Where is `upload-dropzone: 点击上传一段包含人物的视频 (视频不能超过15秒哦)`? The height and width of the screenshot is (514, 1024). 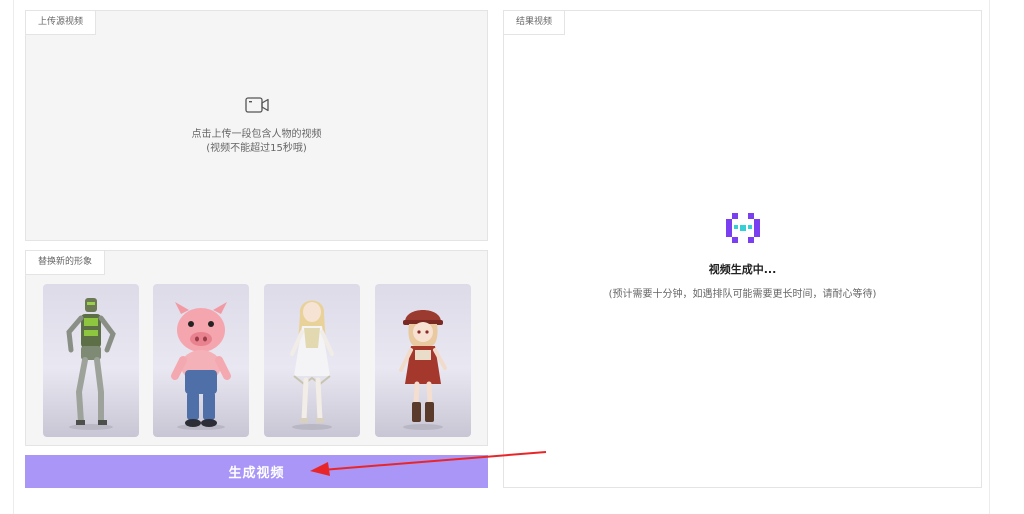
upload-dropzone: 点击上传一段包含人物的视频 (视频不能超过15秒哦) is located at coordinates (256, 126).